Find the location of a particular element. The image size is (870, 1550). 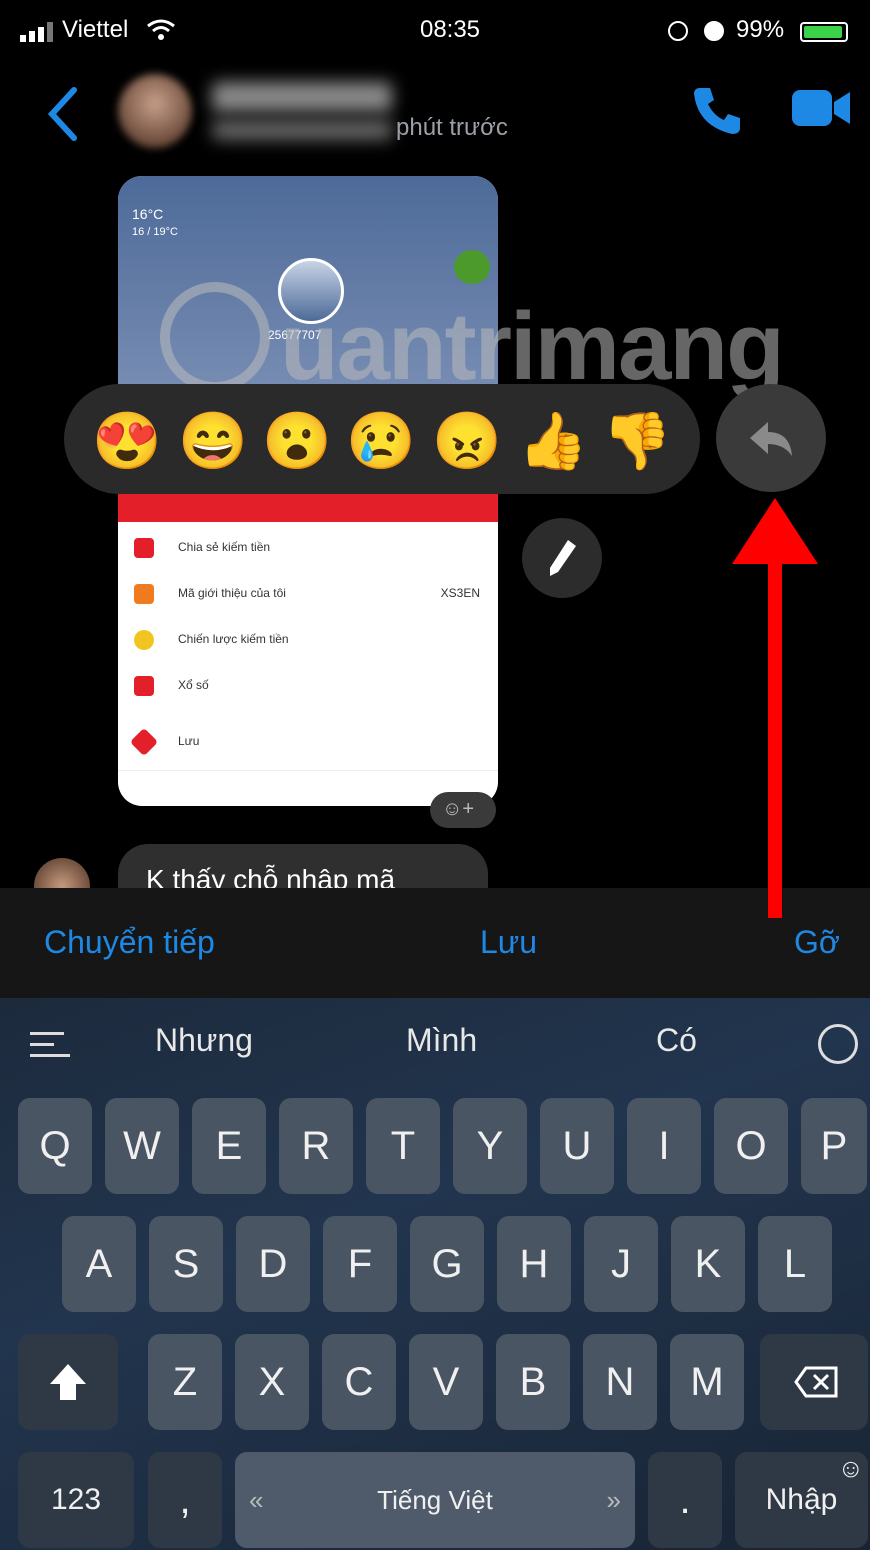

screenshot-temperature-range: 16 / 19°C is located at coordinates (155, 232).